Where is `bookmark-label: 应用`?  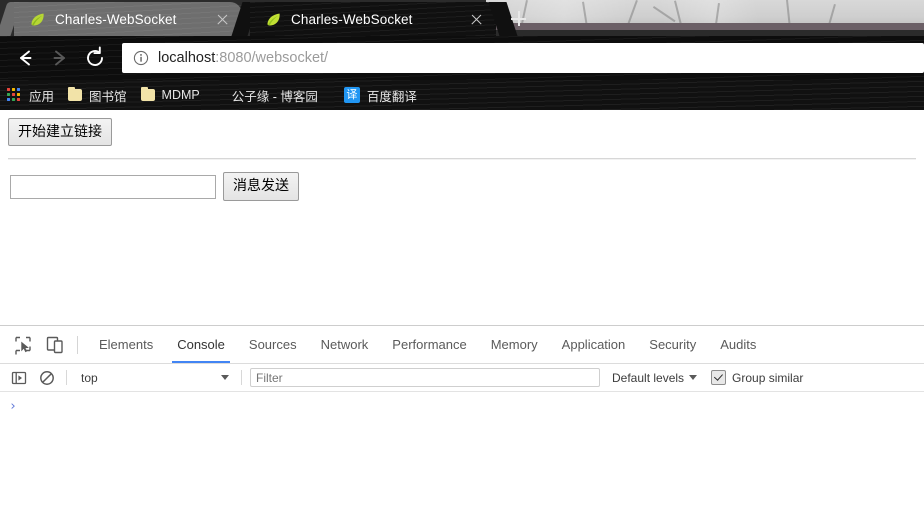 bookmark-label: 应用 is located at coordinates (42, 96).